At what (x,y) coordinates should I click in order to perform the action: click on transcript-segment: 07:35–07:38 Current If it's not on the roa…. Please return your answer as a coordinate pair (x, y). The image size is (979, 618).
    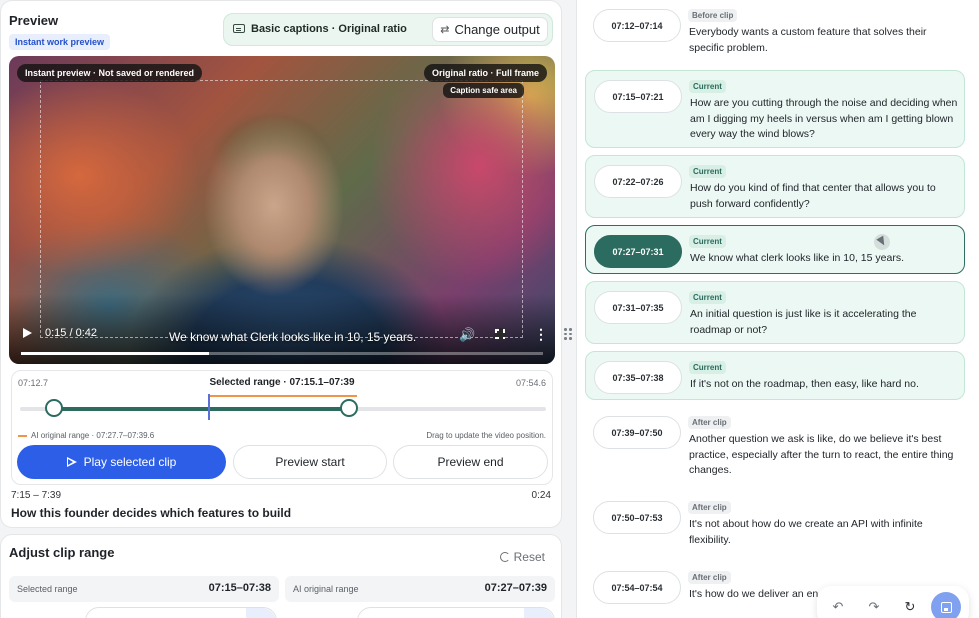
    Looking at the image, I should click on (775, 375).